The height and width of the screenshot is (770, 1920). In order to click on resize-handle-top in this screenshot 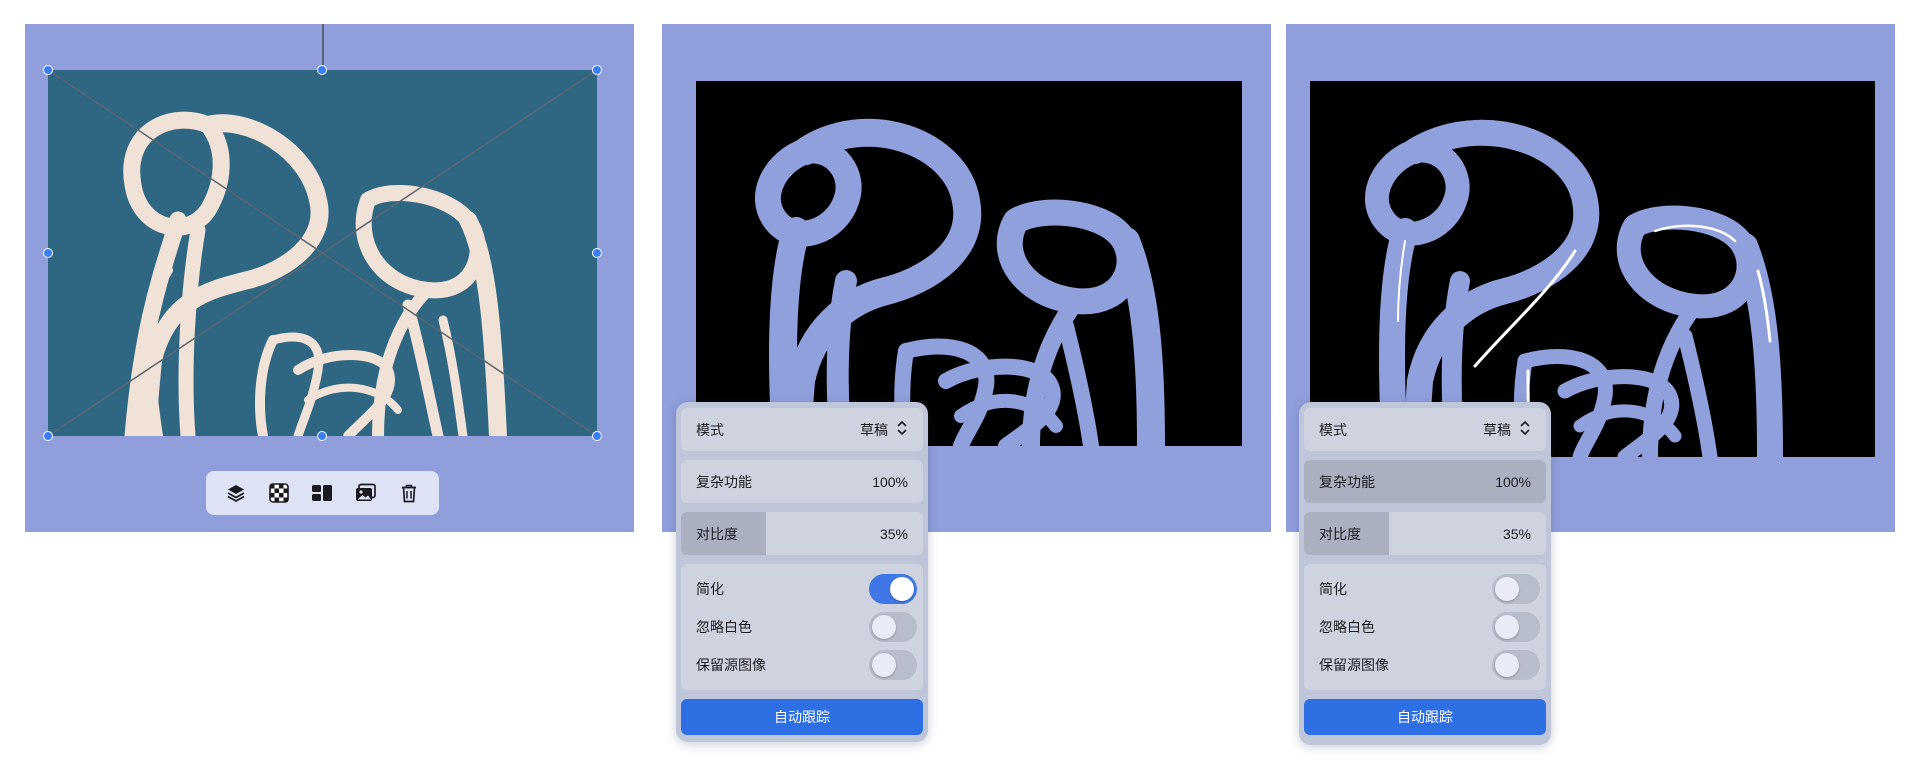, I will do `click(322, 70)`.